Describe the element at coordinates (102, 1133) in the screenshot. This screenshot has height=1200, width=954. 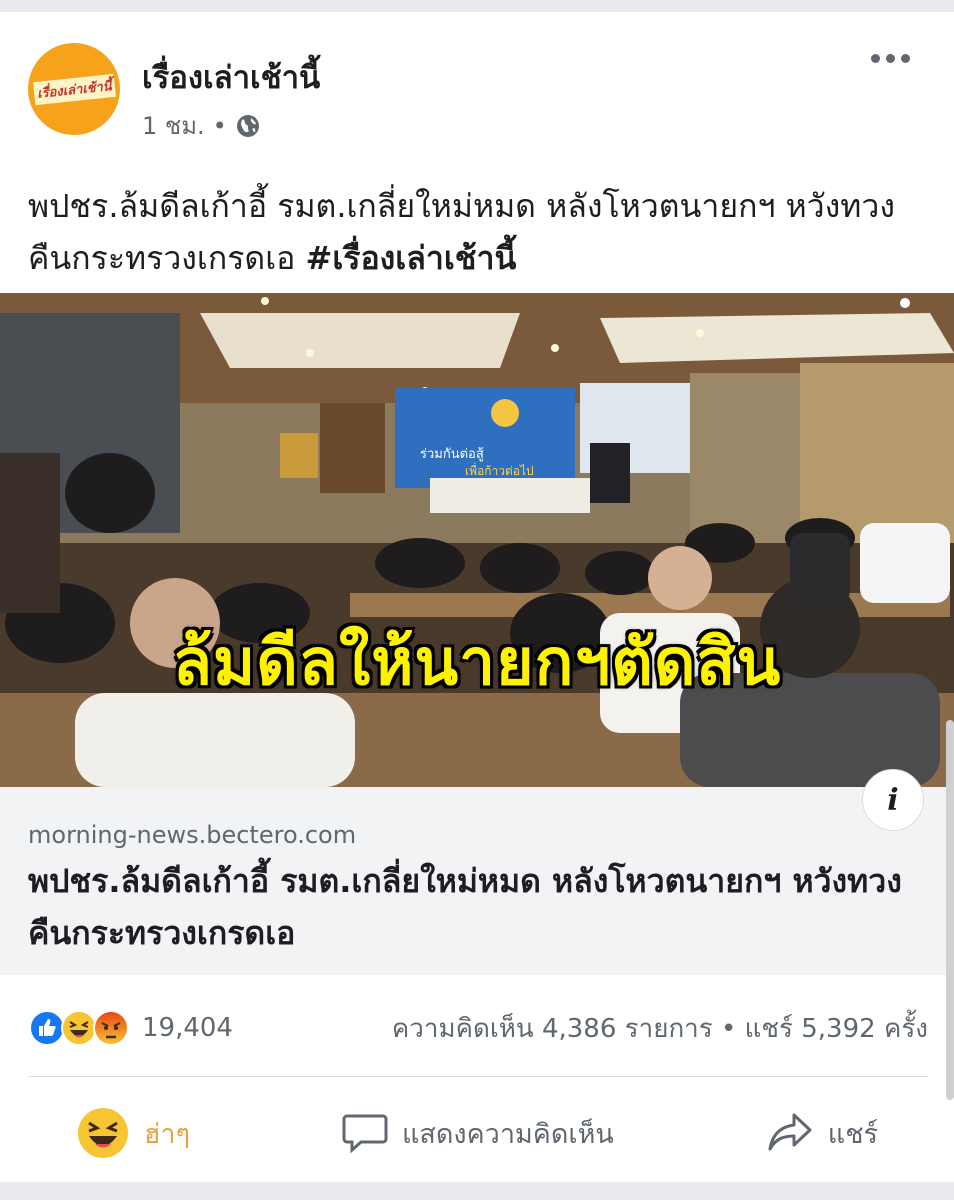
I see `haha-icon` at that location.